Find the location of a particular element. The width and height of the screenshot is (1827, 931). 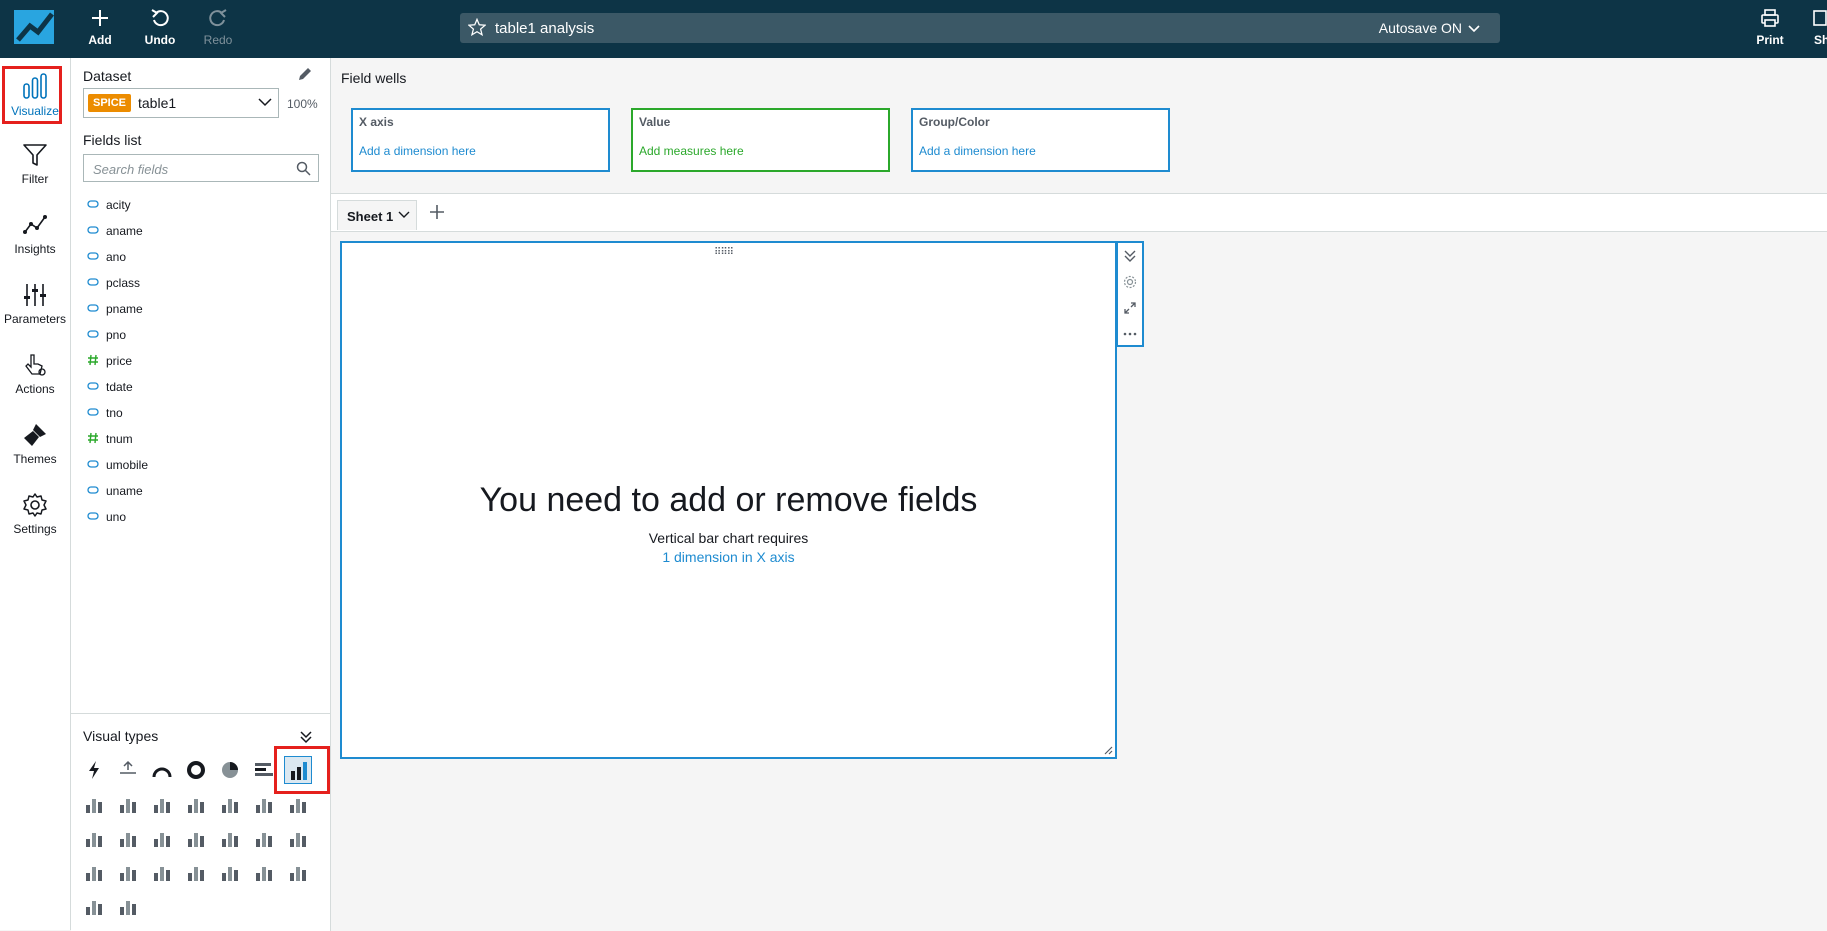

search-fields is located at coordinates (201, 168).